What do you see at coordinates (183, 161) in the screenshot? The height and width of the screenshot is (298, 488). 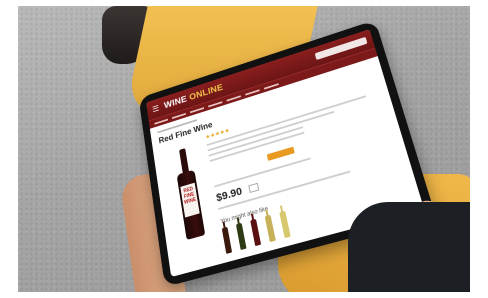 I see `bottle-neck` at bounding box center [183, 161].